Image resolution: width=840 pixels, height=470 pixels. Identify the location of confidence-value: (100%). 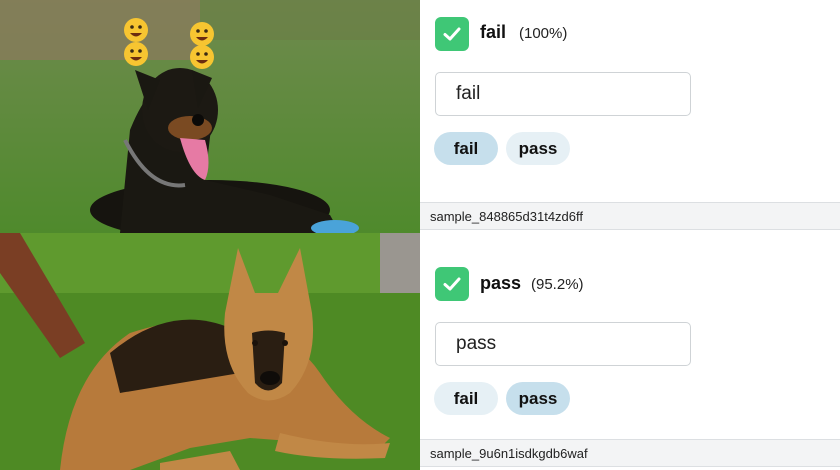
(543, 33).